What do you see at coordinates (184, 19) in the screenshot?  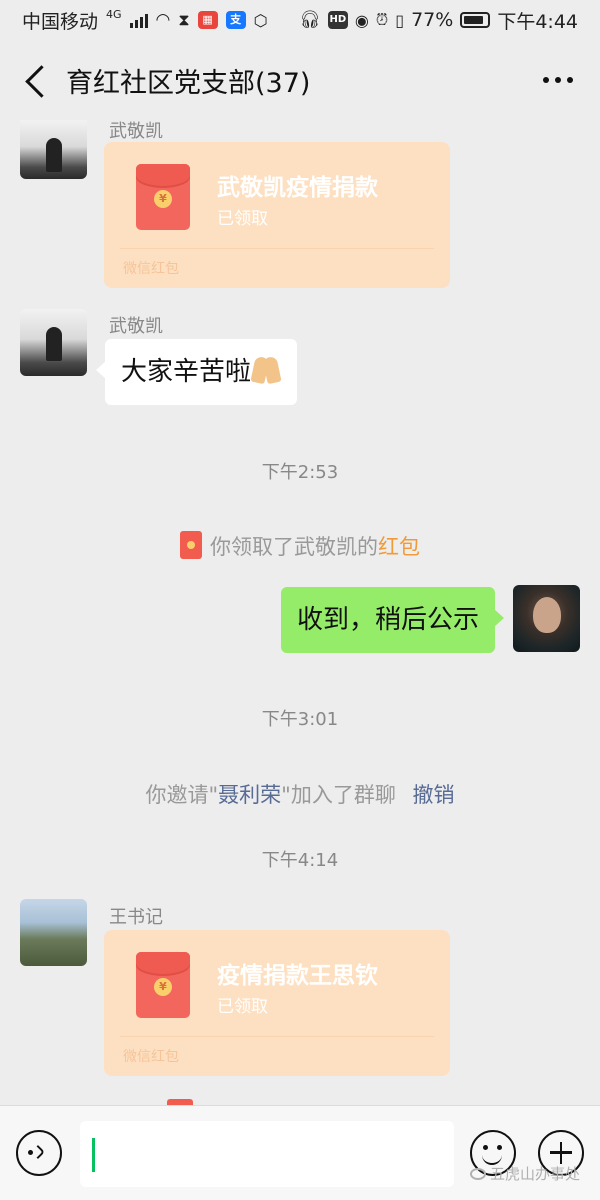 I see `hourglass-icon: ⧗` at bounding box center [184, 19].